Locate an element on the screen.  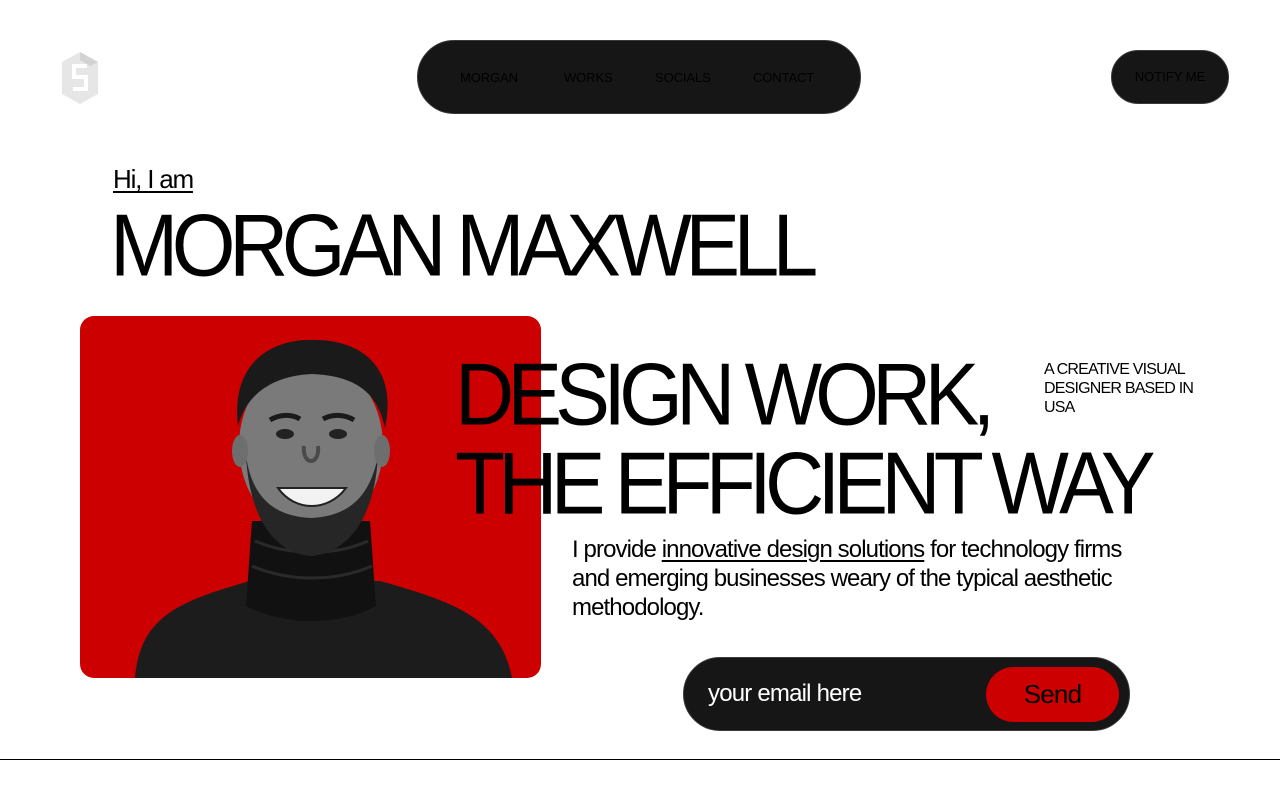
intro-text-start: I provide is located at coordinates (617, 549).